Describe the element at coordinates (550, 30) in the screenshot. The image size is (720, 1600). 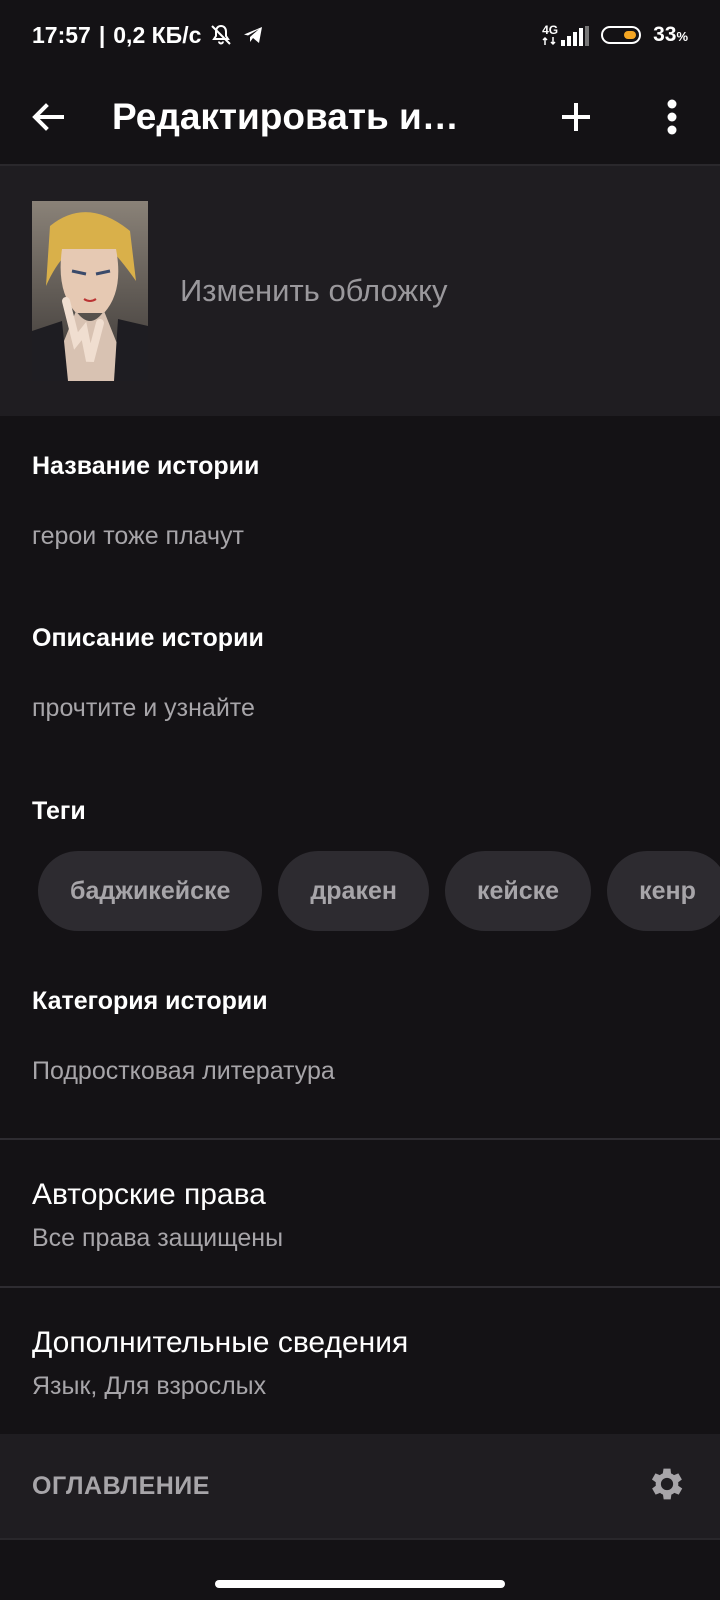
I see `network-type: 4G` at that location.